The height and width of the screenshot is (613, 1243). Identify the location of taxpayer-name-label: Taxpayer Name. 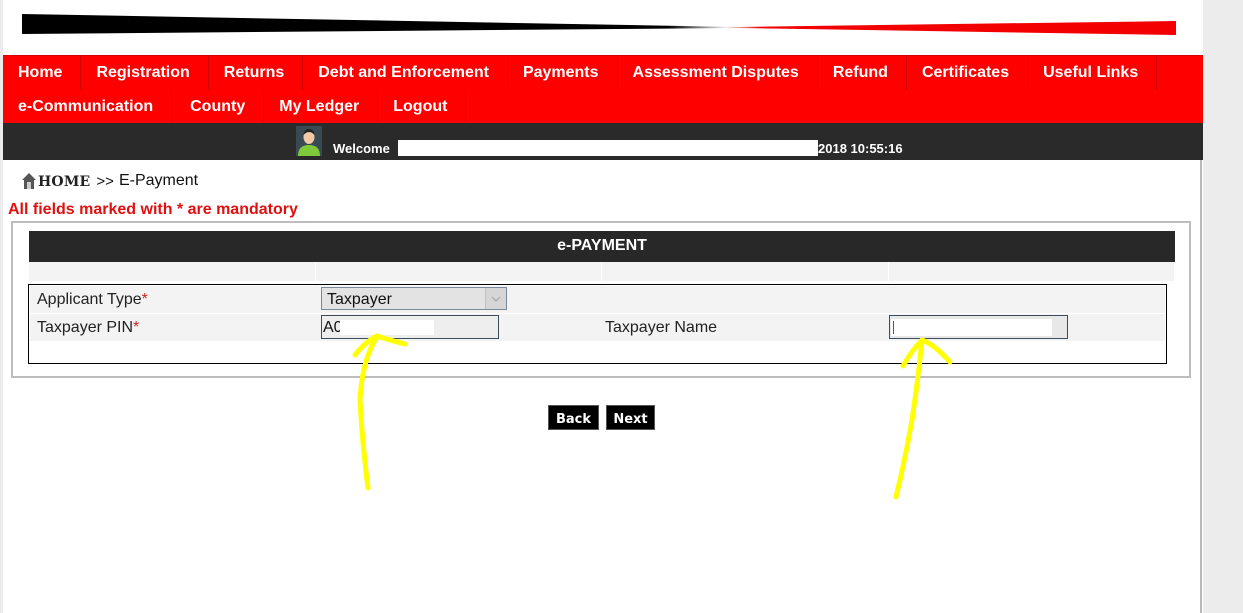
(661, 327).